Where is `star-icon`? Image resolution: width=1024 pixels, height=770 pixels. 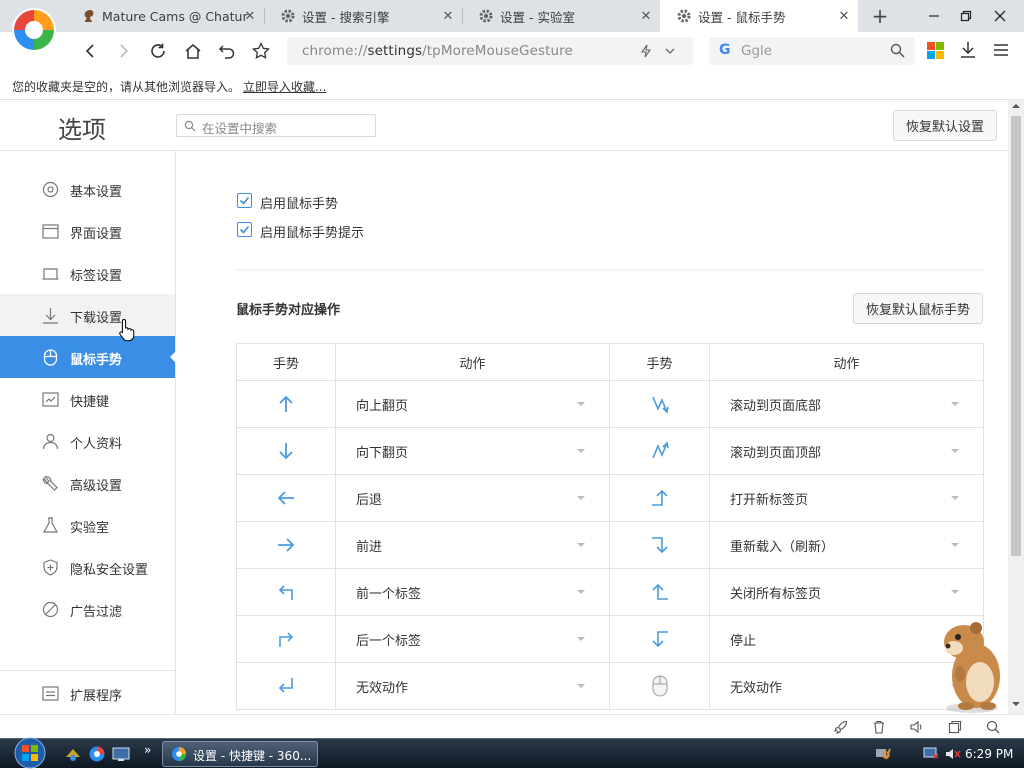 star-icon is located at coordinates (261, 51).